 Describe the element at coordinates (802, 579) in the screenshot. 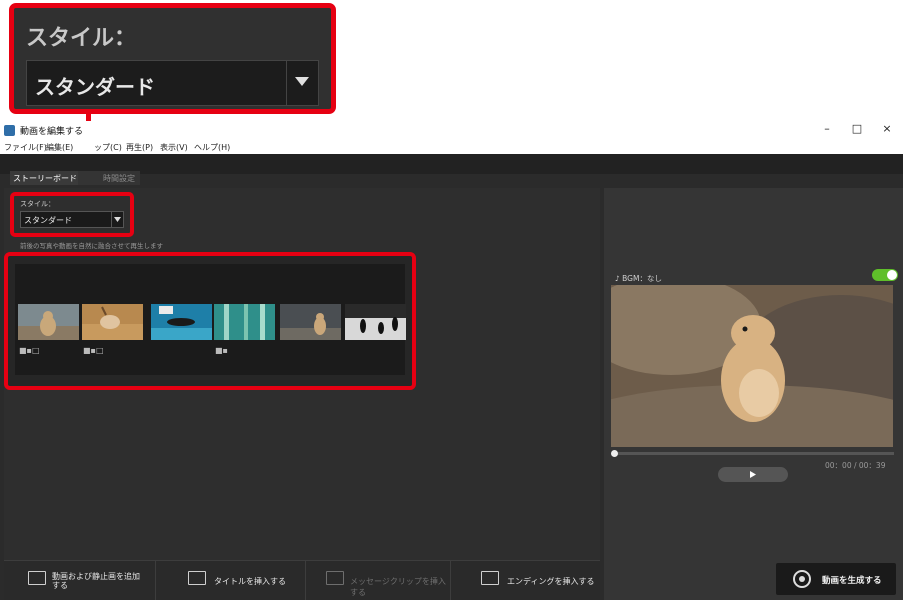

I see `generate-icon` at that location.